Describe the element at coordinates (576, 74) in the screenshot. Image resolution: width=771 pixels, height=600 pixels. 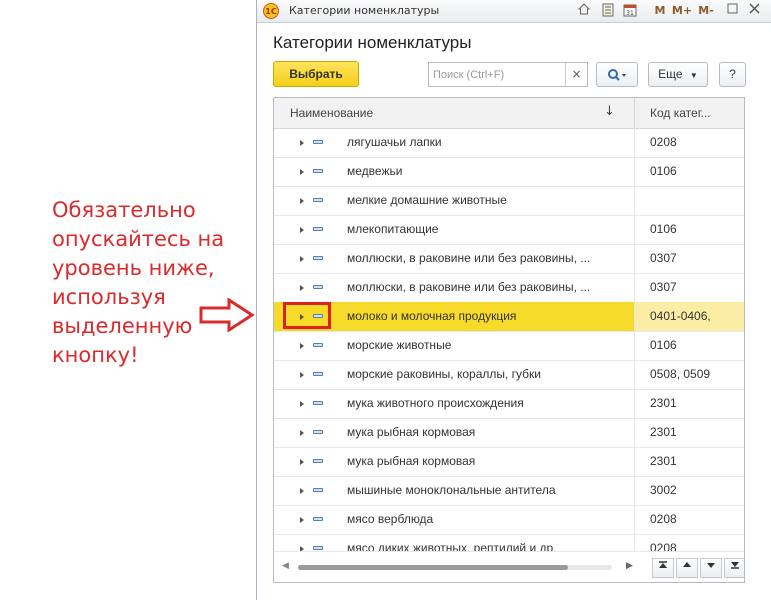
I see `clear-search-button: ×` at that location.